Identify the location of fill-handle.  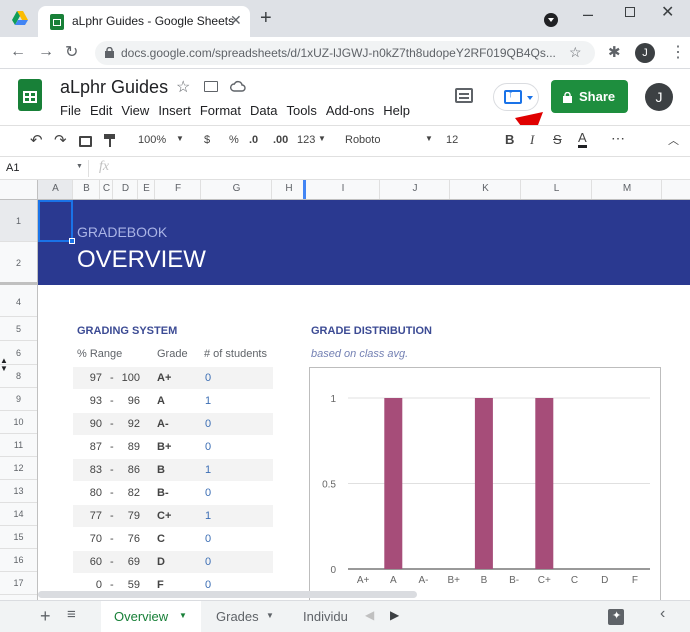
(72, 241).